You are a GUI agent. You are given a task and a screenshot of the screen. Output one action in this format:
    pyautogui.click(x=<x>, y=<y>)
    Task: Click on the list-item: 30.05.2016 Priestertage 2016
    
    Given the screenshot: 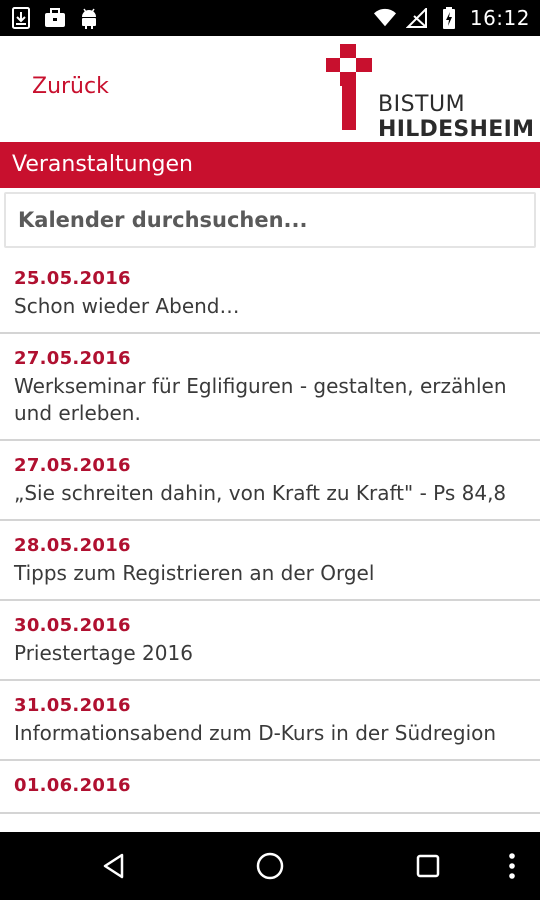 What is the action you would take?
    pyautogui.click(x=270, y=641)
    